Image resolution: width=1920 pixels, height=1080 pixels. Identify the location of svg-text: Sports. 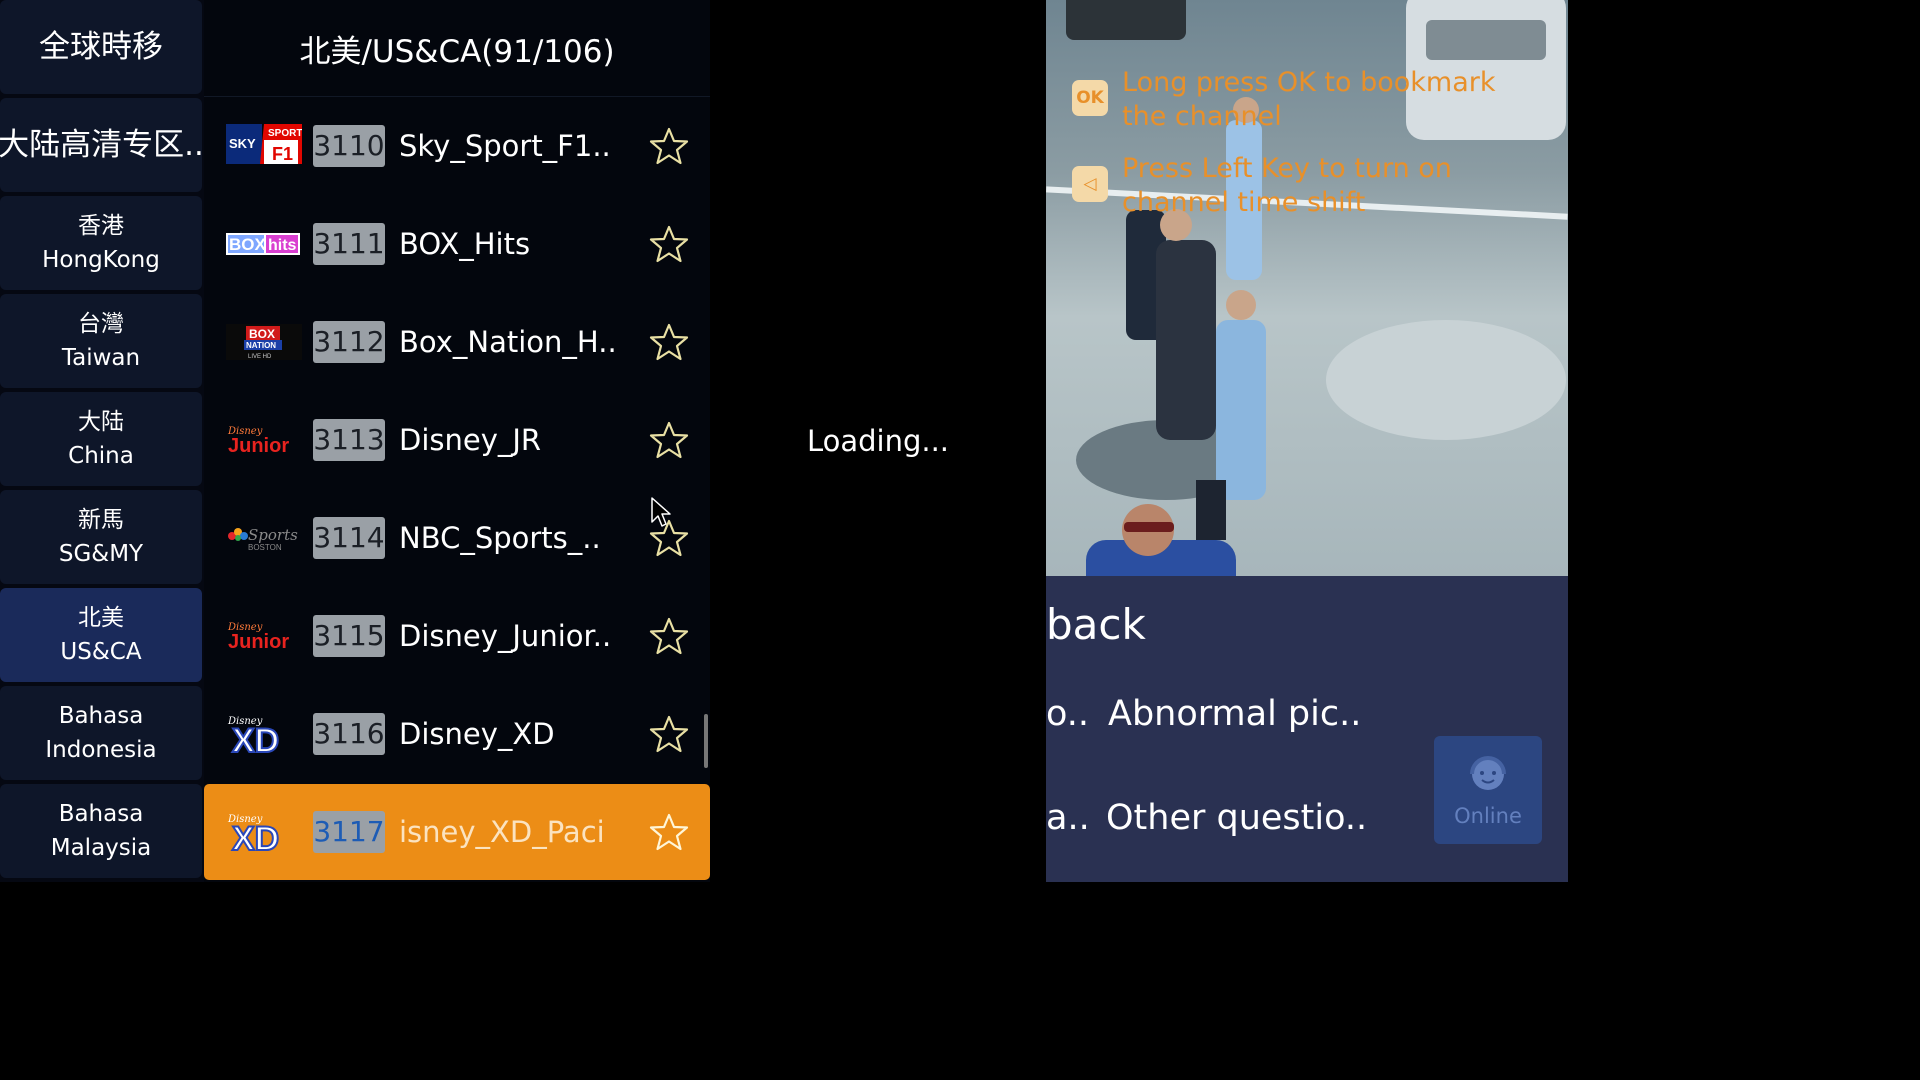
(273, 535).